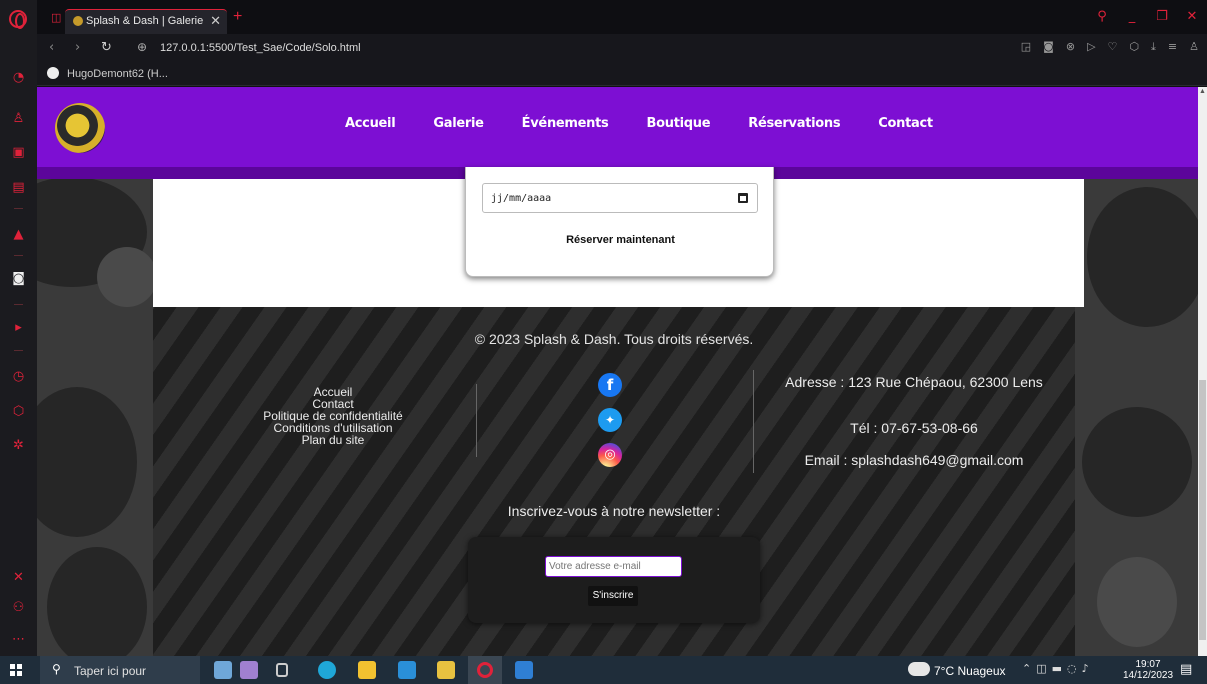 Image resolution: width=1207 pixels, height=684 pixels. Describe the element at coordinates (1153, 47) in the screenshot. I see `download-icon: ⤓` at that location.